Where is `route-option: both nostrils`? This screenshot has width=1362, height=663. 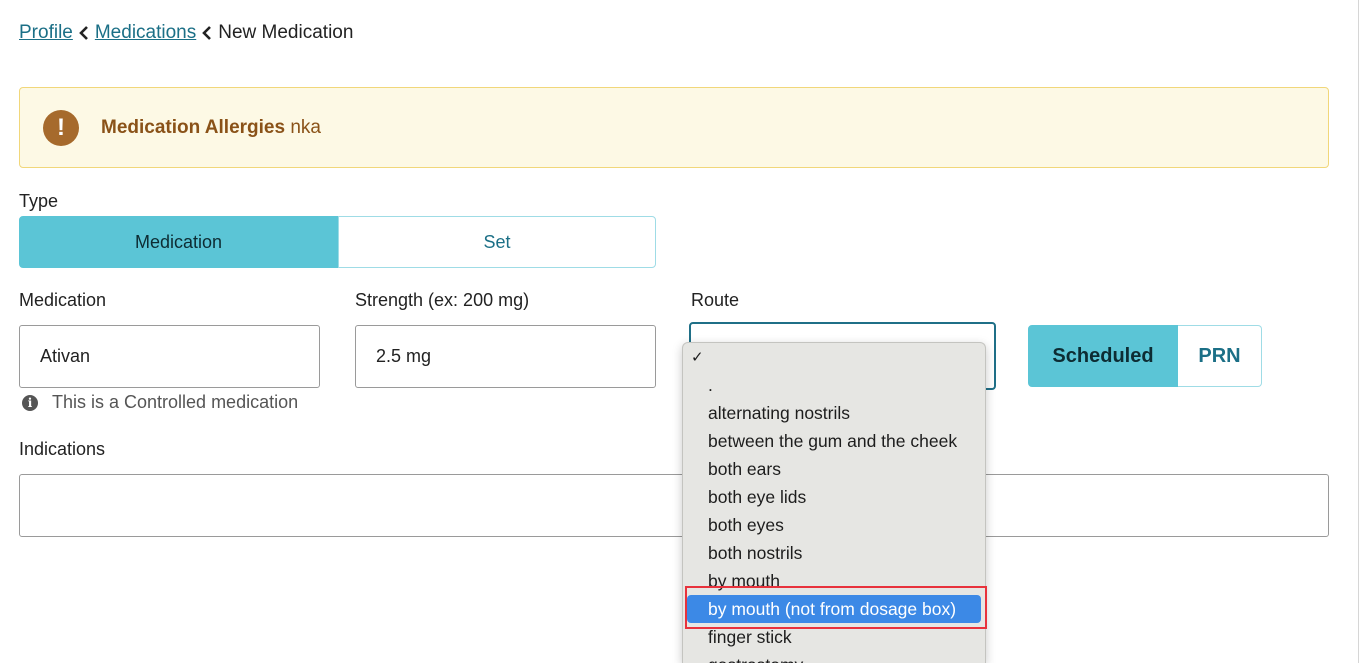
route-option: both nostrils is located at coordinates (834, 553).